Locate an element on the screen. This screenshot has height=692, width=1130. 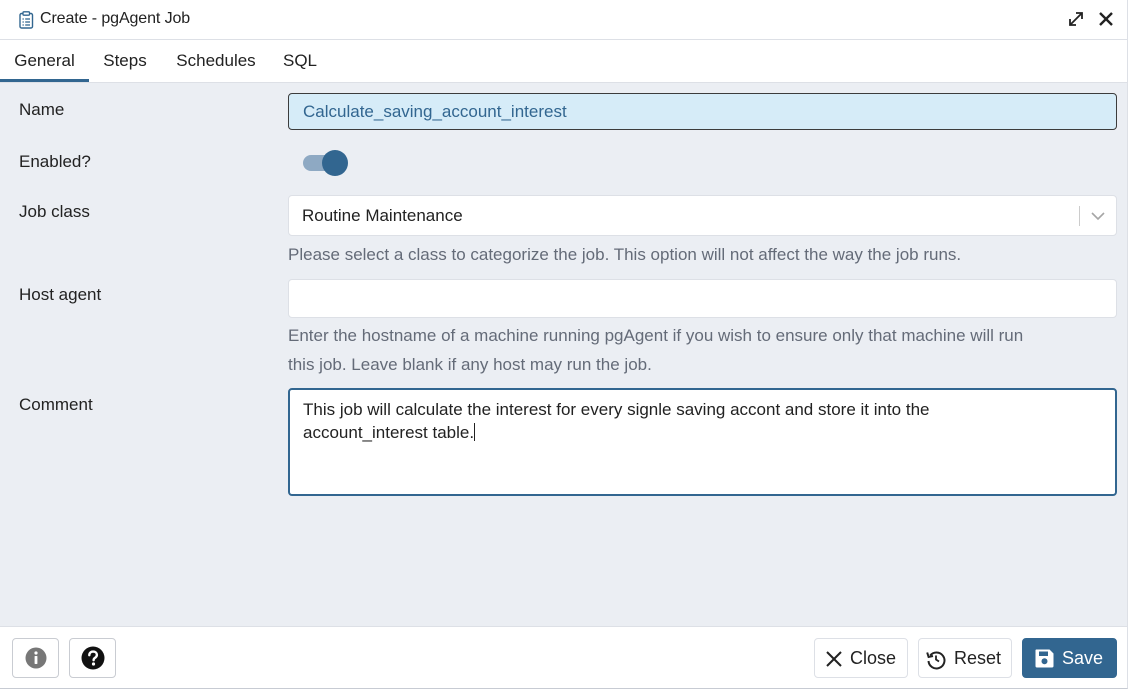
name-input is located at coordinates (702, 111).